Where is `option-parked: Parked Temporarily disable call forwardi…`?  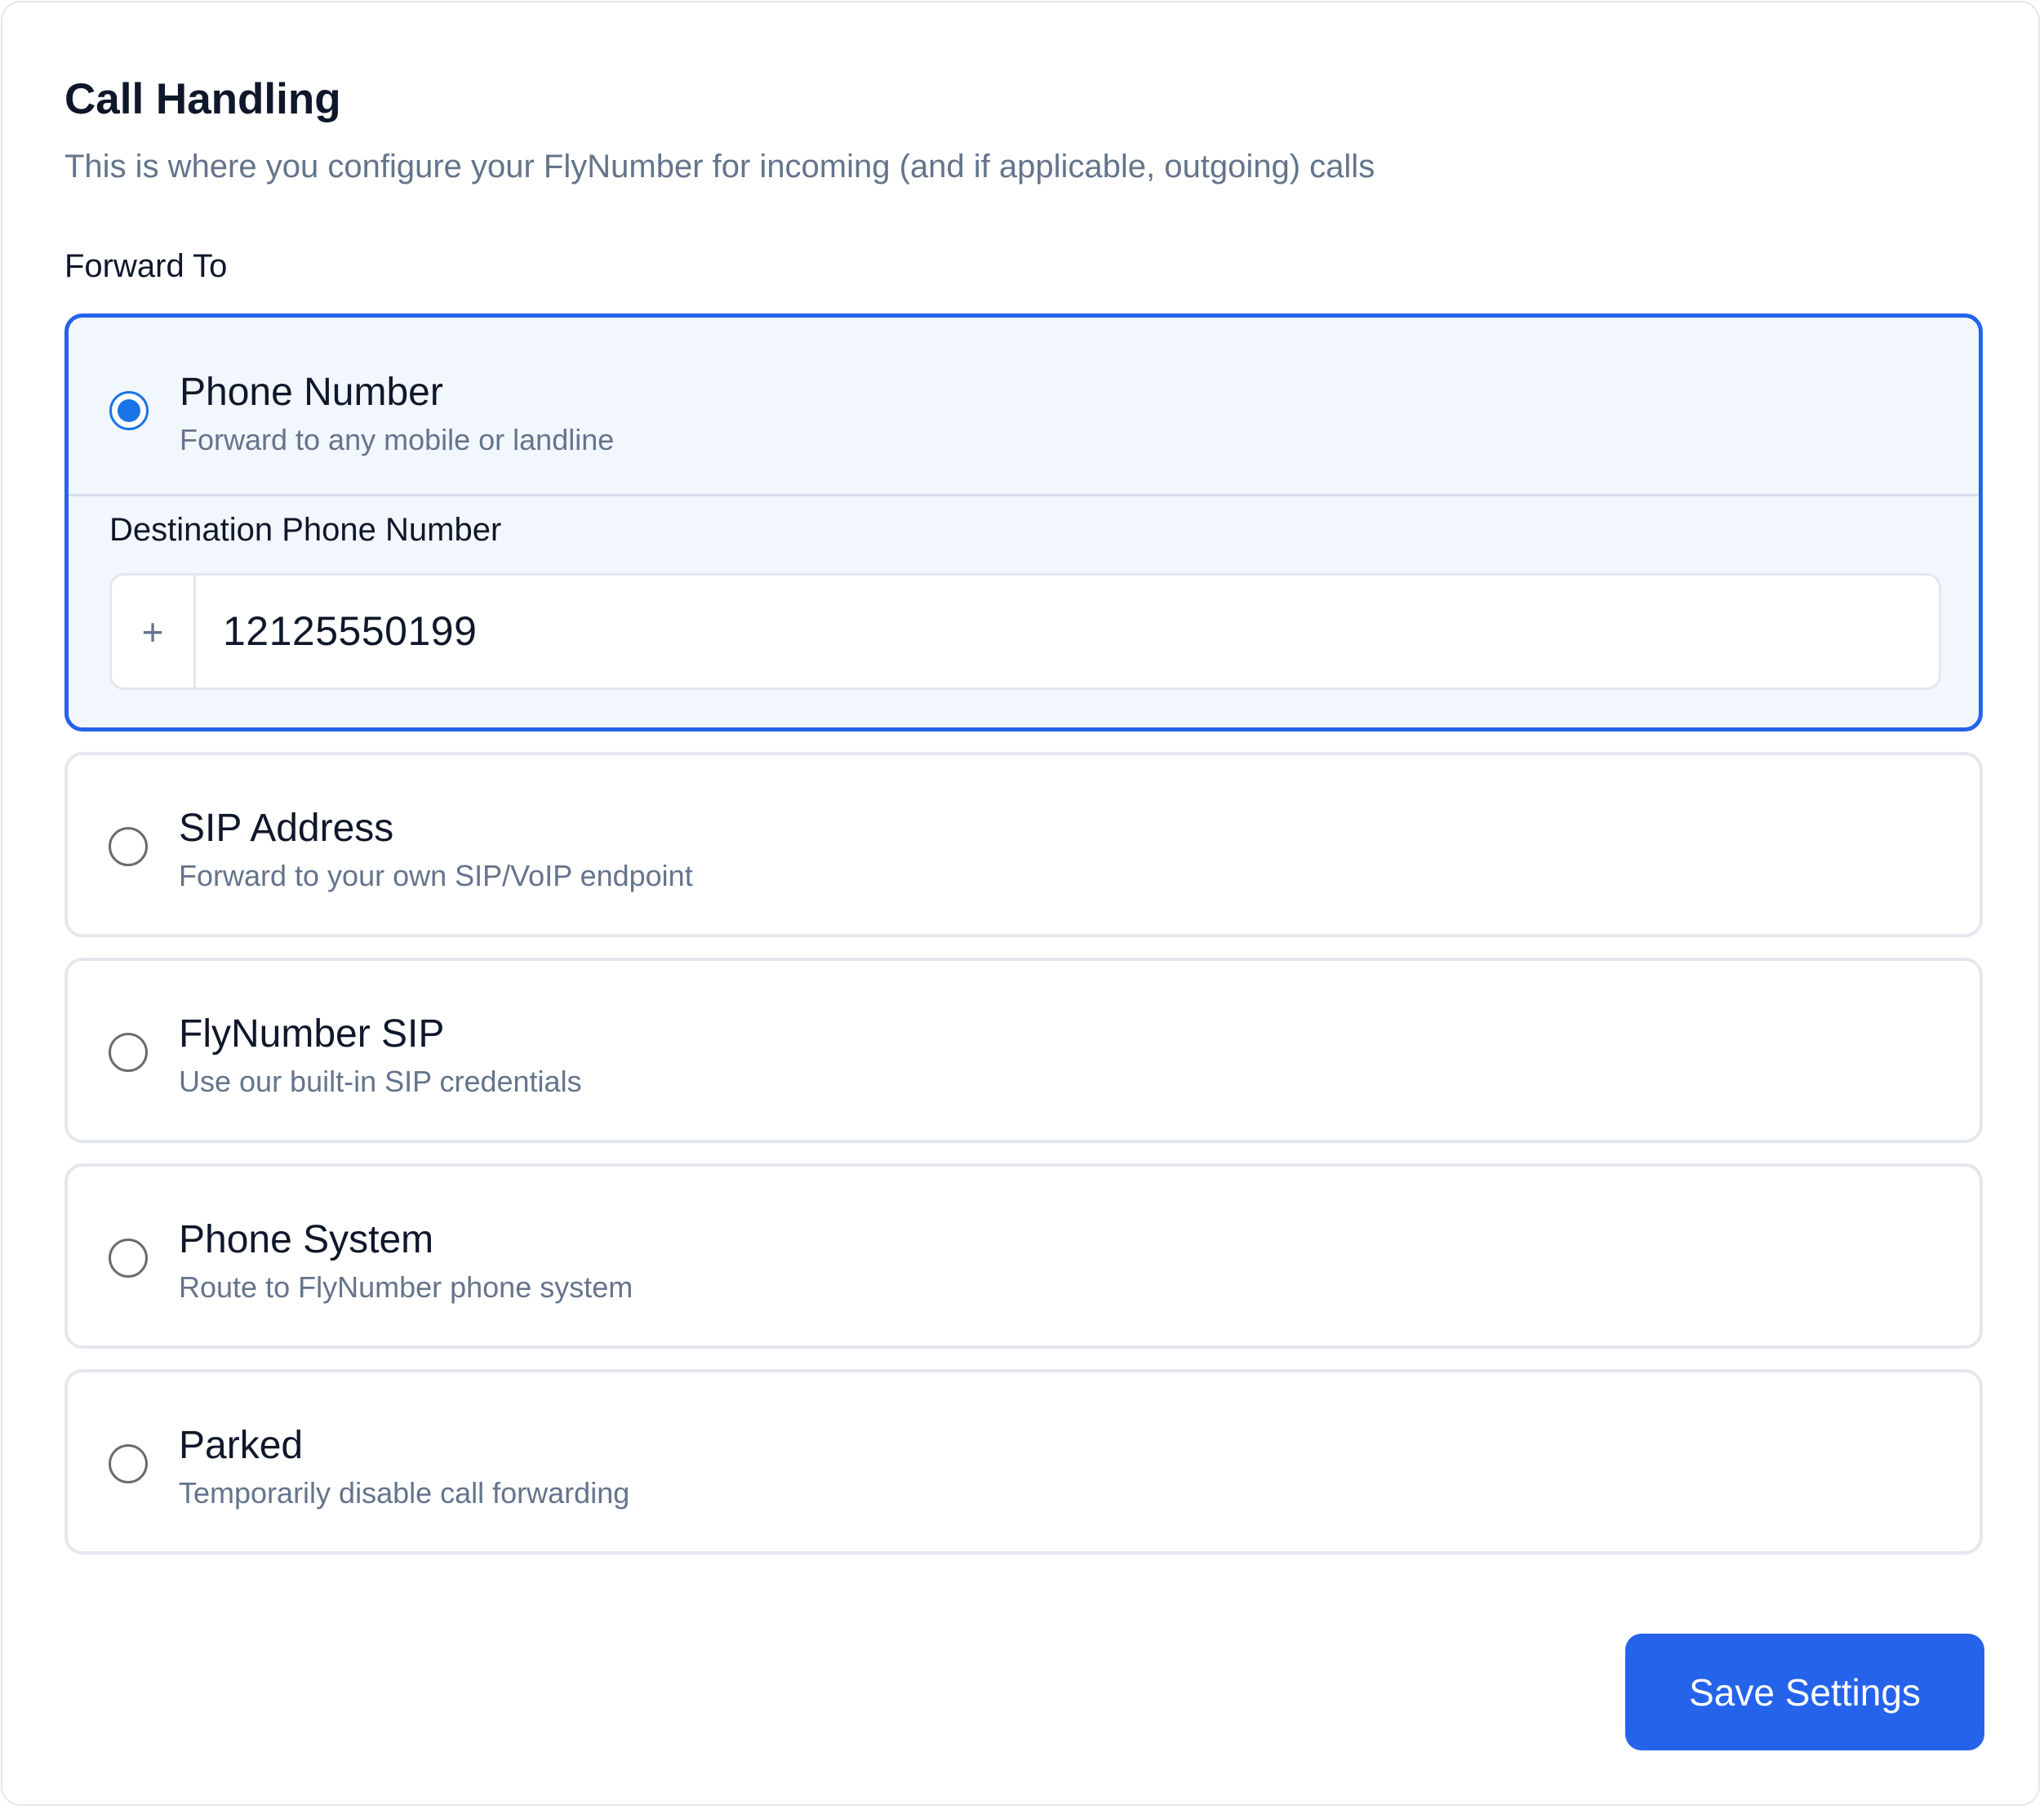 option-parked: Parked Temporarily disable call forwardi… is located at coordinates (1024, 1461).